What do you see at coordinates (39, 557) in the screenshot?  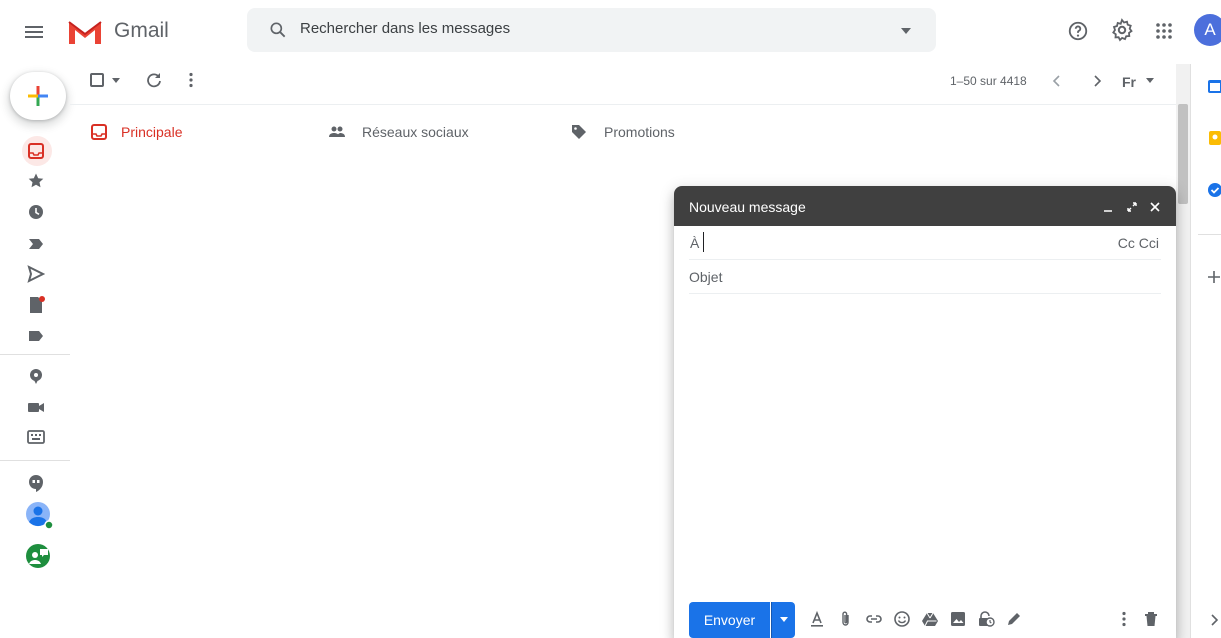 I see `chat-icon` at bounding box center [39, 557].